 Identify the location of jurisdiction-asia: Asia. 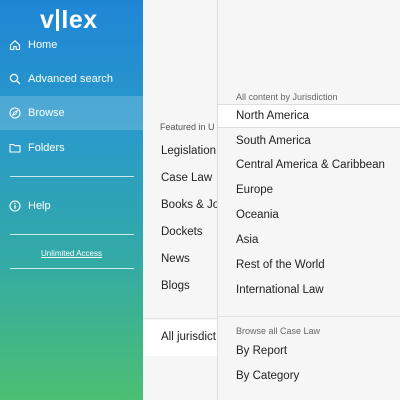
(309, 240).